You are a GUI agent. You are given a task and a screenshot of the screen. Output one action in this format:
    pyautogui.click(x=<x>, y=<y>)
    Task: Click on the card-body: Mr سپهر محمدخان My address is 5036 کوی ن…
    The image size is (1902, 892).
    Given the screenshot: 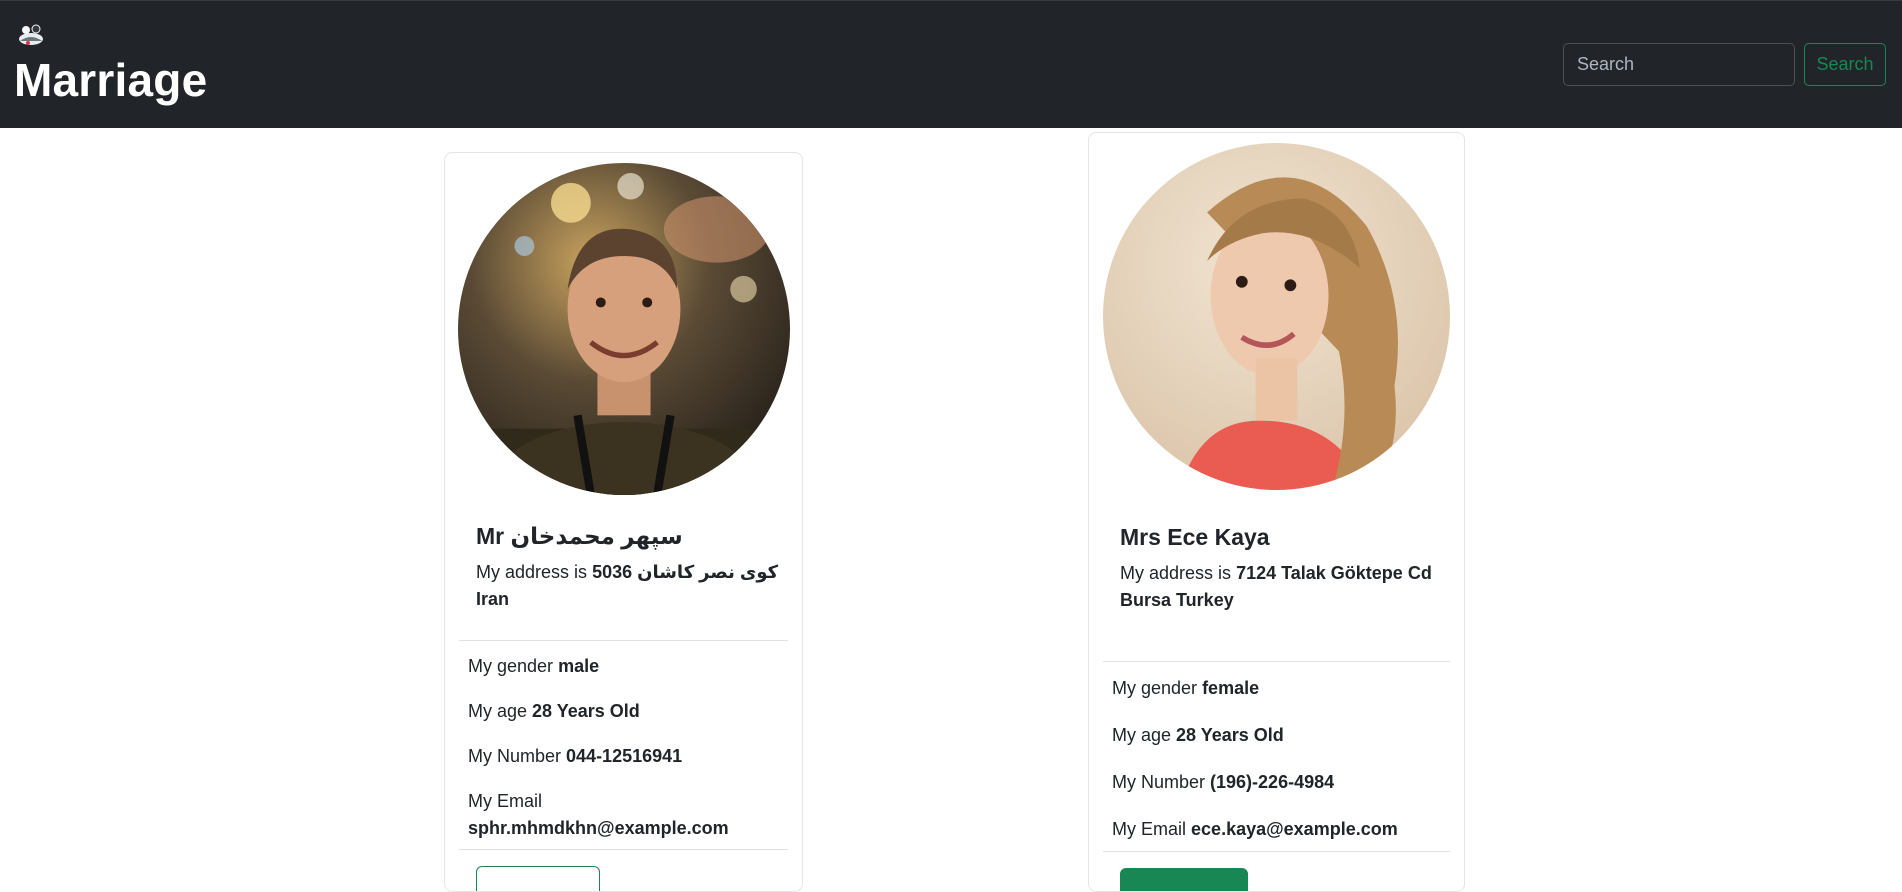 What is the action you would take?
    pyautogui.click(x=629, y=567)
    